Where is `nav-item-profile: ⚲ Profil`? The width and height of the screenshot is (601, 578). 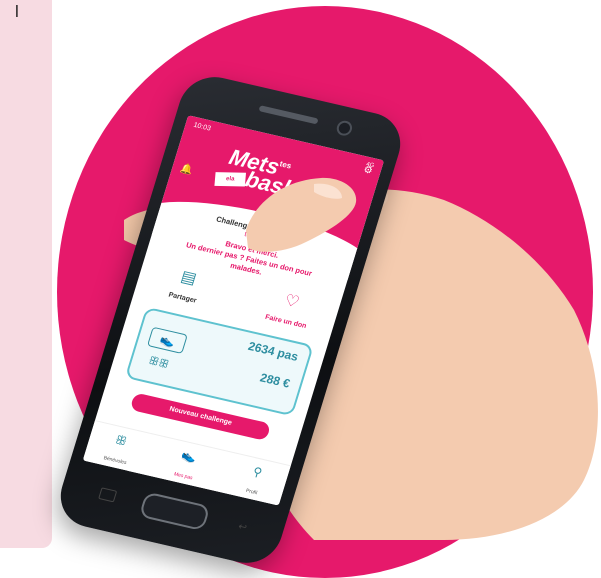 nav-item-profile: ⚲ Profil is located at coordinates (254, 482).